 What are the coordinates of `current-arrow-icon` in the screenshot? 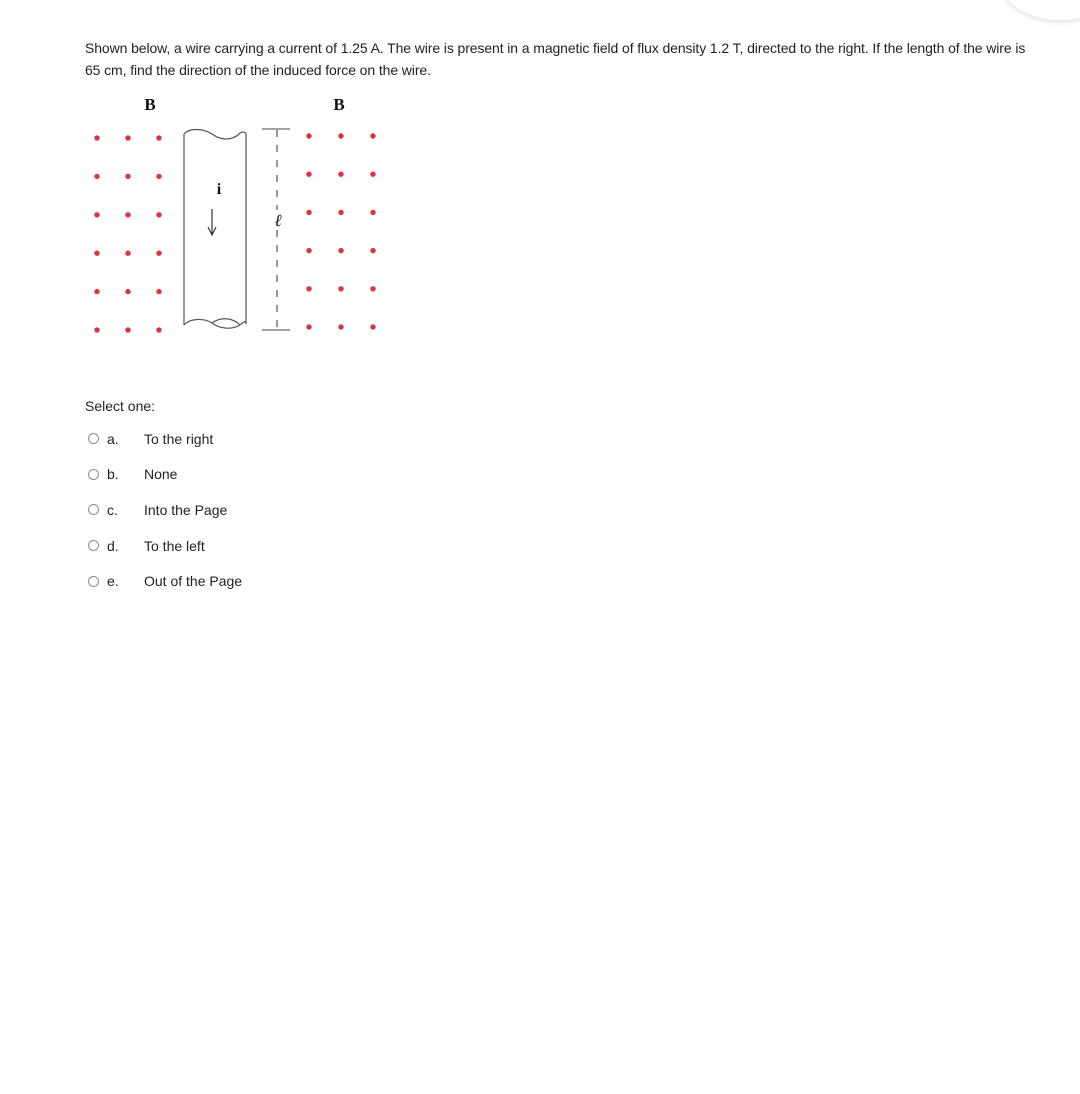 It's located at (212, 223).